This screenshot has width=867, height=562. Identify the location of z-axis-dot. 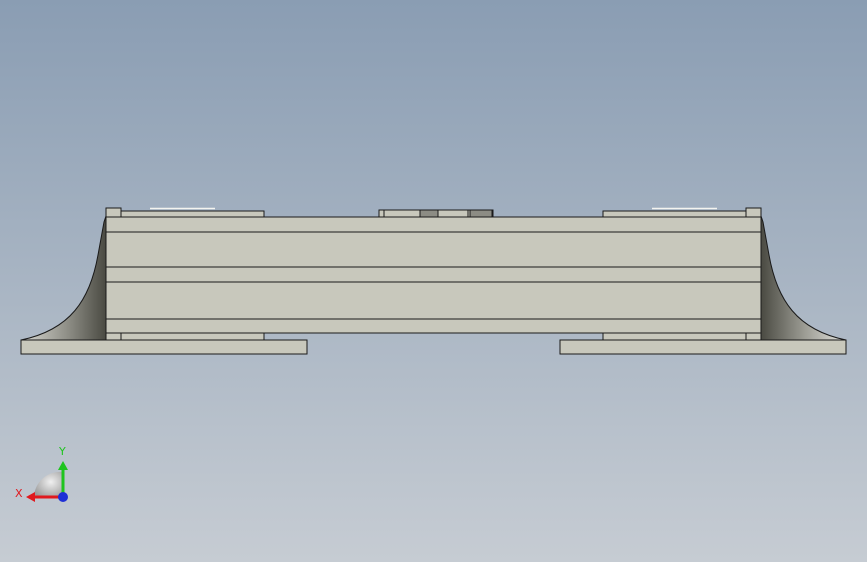
(63, 497).